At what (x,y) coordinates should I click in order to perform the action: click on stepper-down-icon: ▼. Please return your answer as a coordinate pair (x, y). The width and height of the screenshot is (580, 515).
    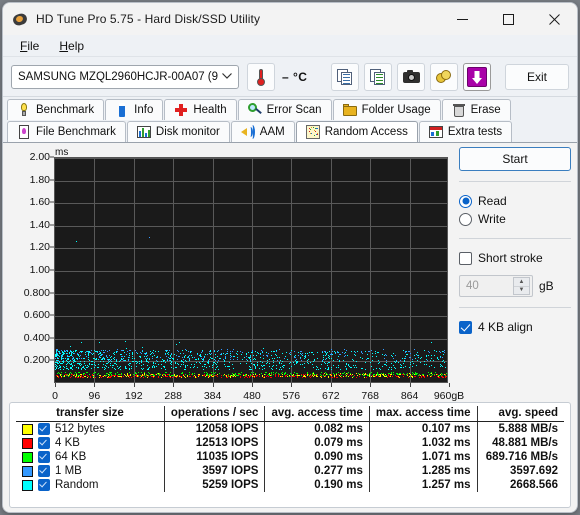
    Looking at the image, I should click on (521, 291).